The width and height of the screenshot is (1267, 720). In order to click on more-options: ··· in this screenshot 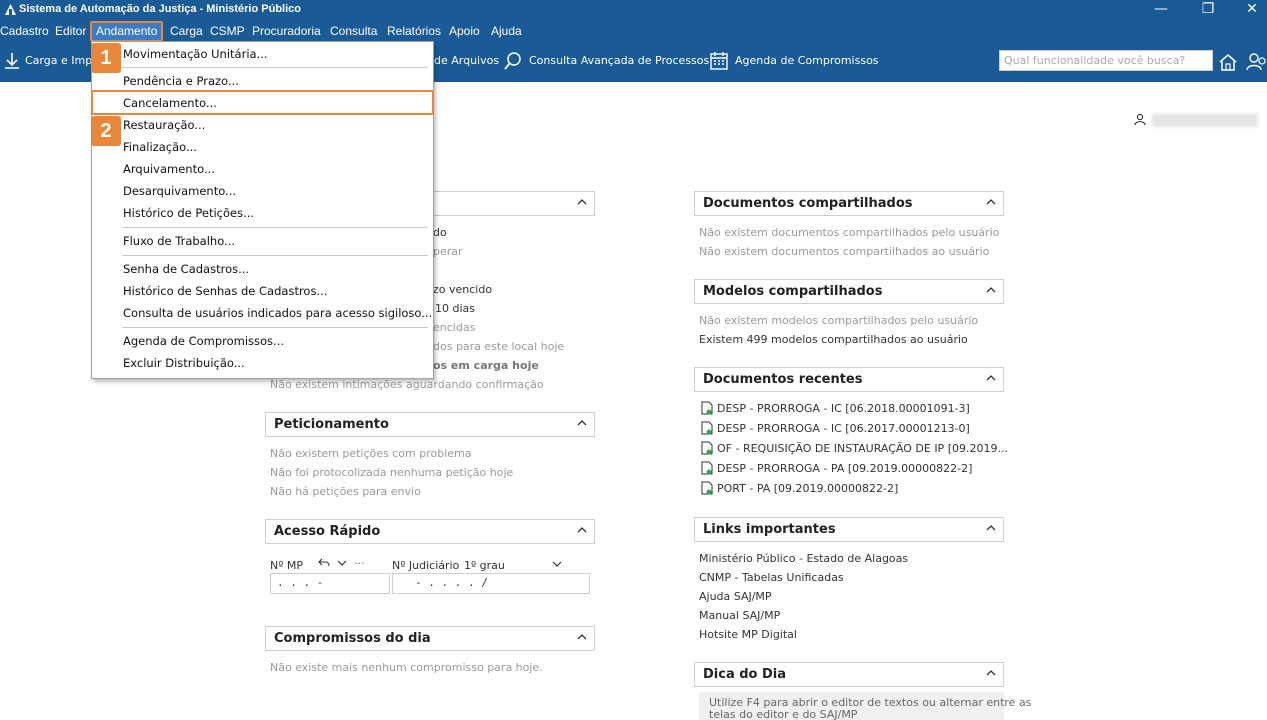, I will do `click(359, 563)`.